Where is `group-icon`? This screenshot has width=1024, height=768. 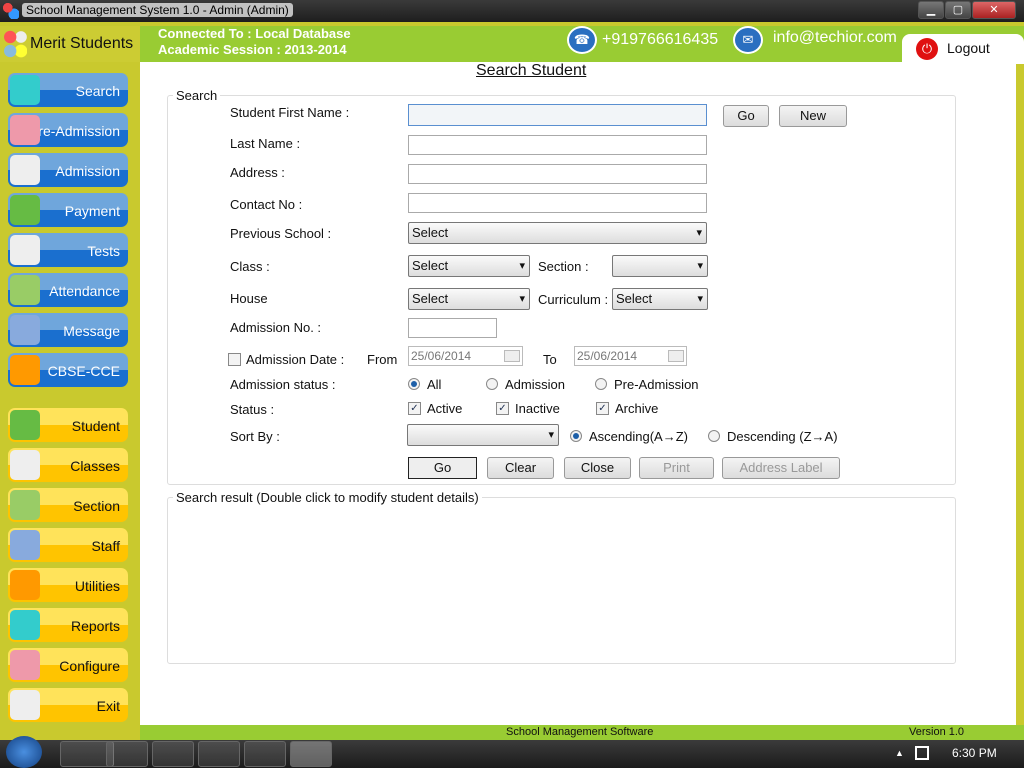 group-icon is located at coordinates (25, 505).